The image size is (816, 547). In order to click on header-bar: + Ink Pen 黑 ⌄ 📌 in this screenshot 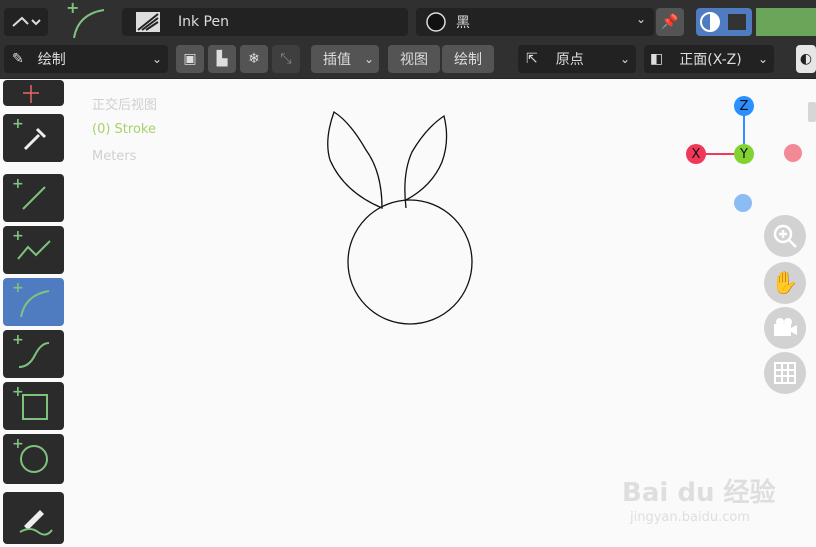, I will do `click(408, 20)`.